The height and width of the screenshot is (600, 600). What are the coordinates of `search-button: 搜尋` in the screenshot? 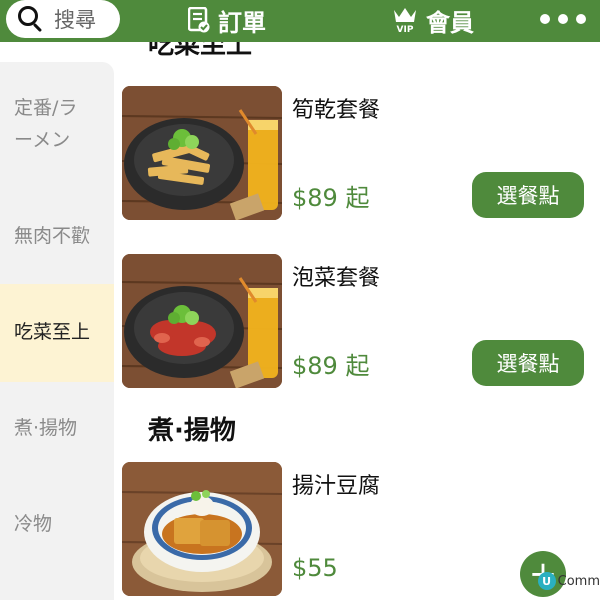 It's located at (63, 19).